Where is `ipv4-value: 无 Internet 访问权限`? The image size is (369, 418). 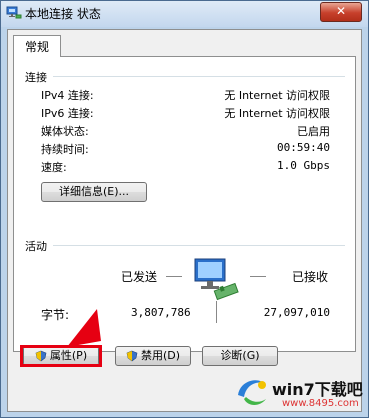 ipv4-value: 无 Internet 访问权限 is located at coordinates (277, 95).